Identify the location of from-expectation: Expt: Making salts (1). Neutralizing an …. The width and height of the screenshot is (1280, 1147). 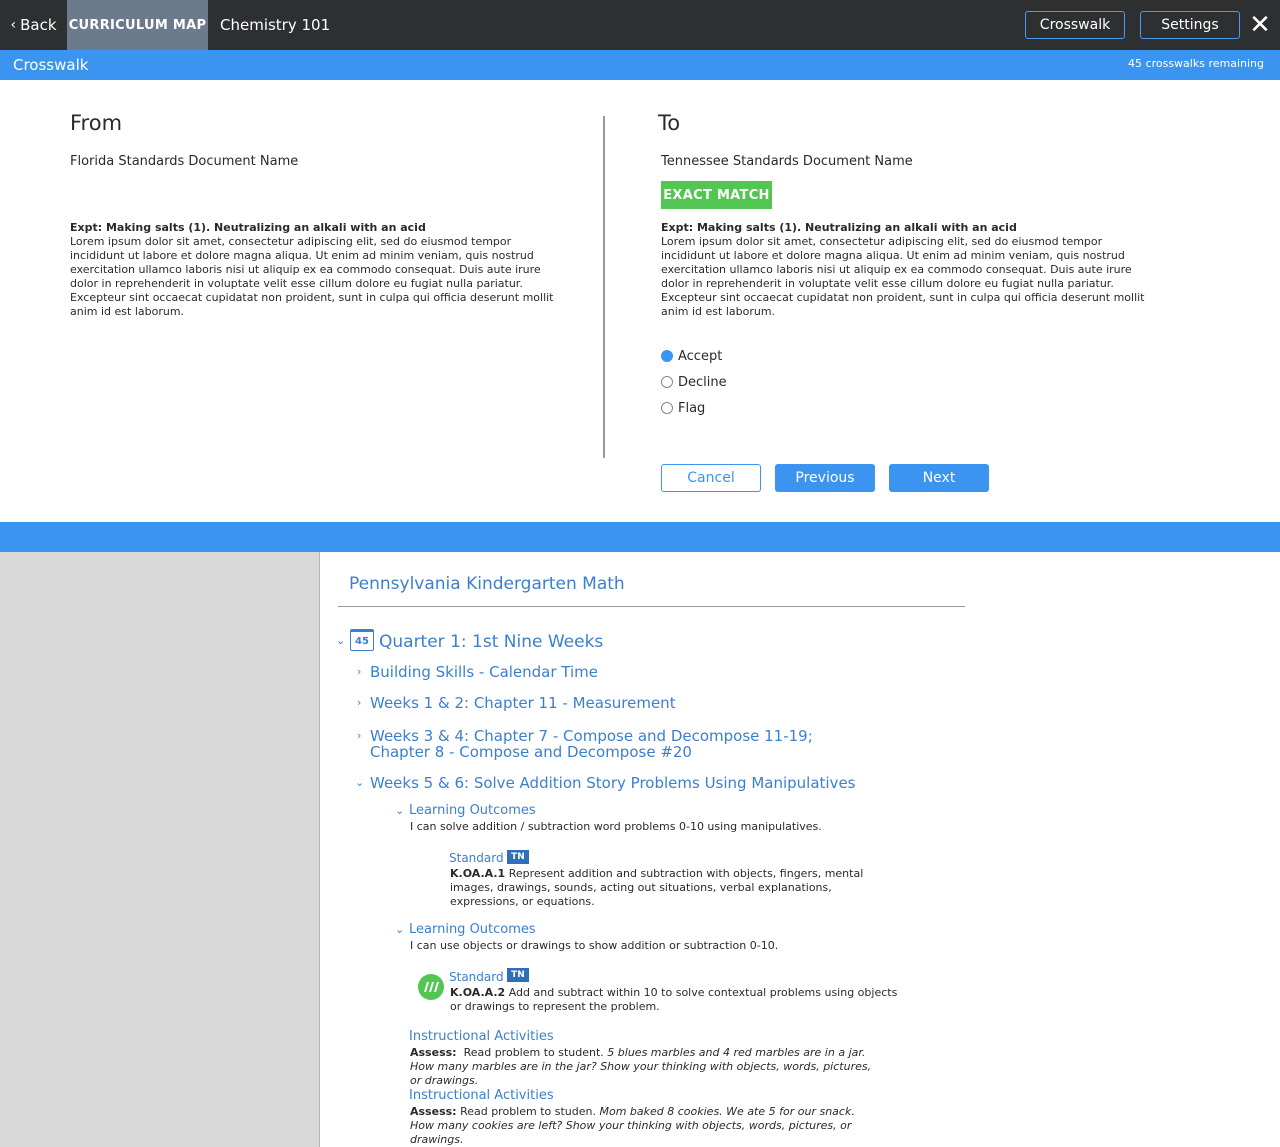
(317, 270).